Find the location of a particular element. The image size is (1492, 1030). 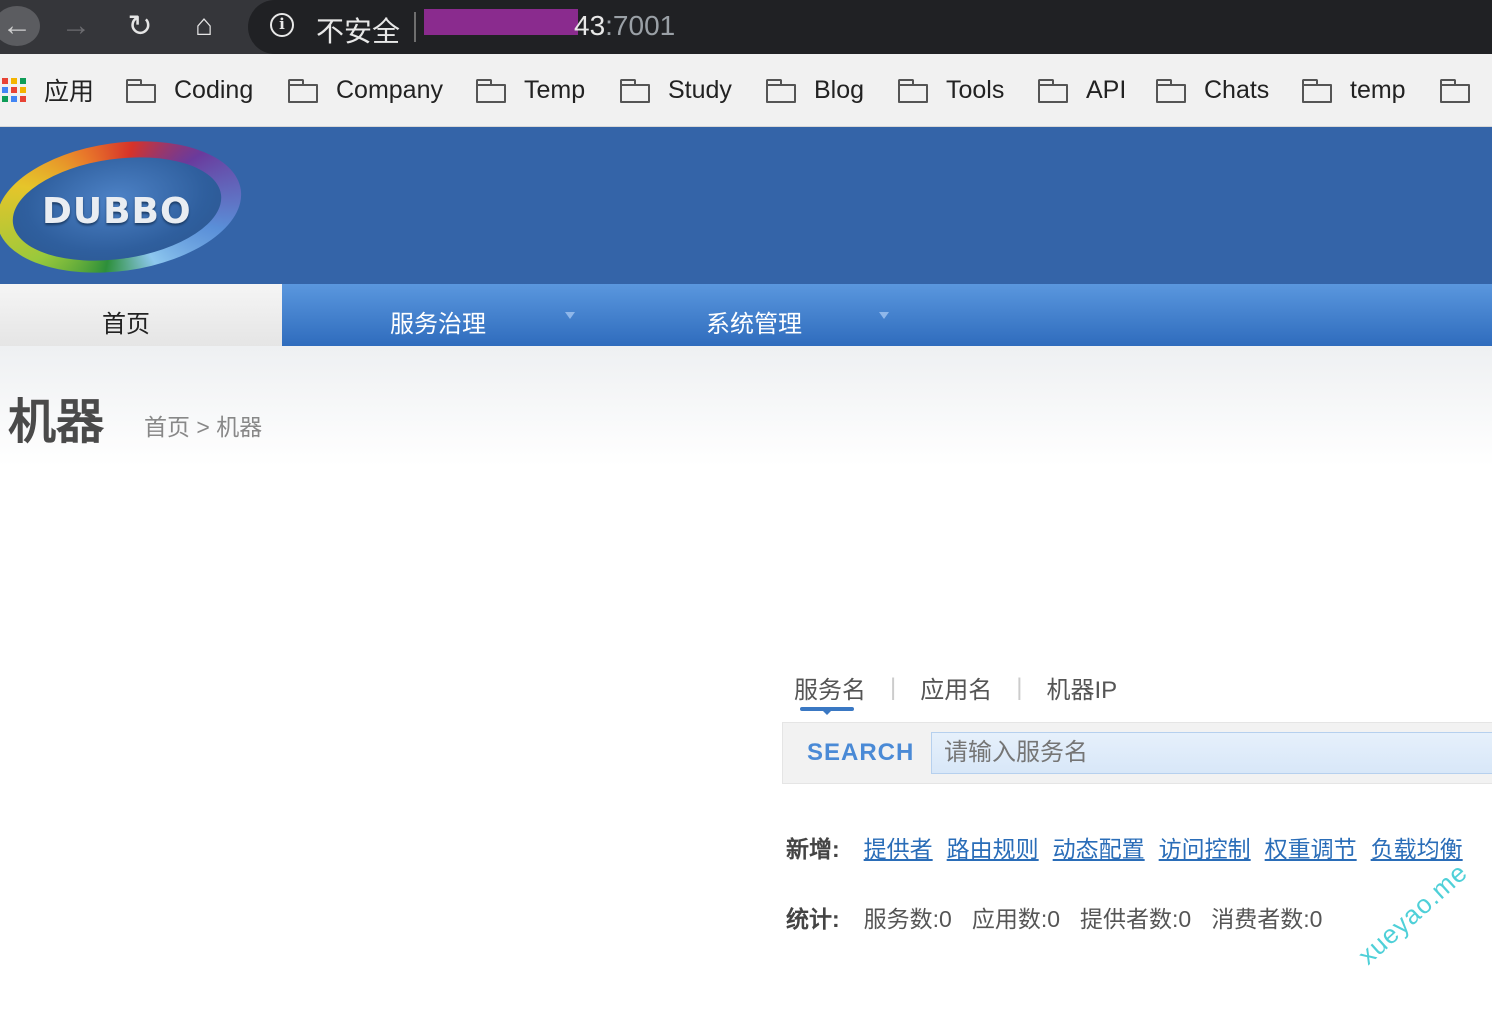

main-nav: 首页 服务治理 系统管理 is located at coordinates (746, 319).